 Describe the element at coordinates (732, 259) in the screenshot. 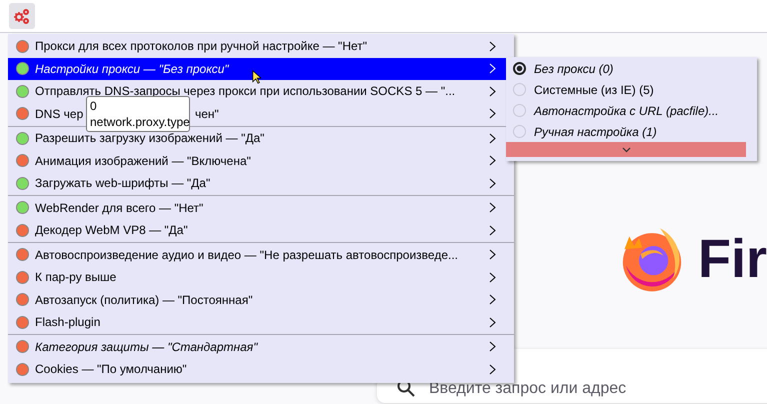

I see `logo-wordmark: Fir` at that location.